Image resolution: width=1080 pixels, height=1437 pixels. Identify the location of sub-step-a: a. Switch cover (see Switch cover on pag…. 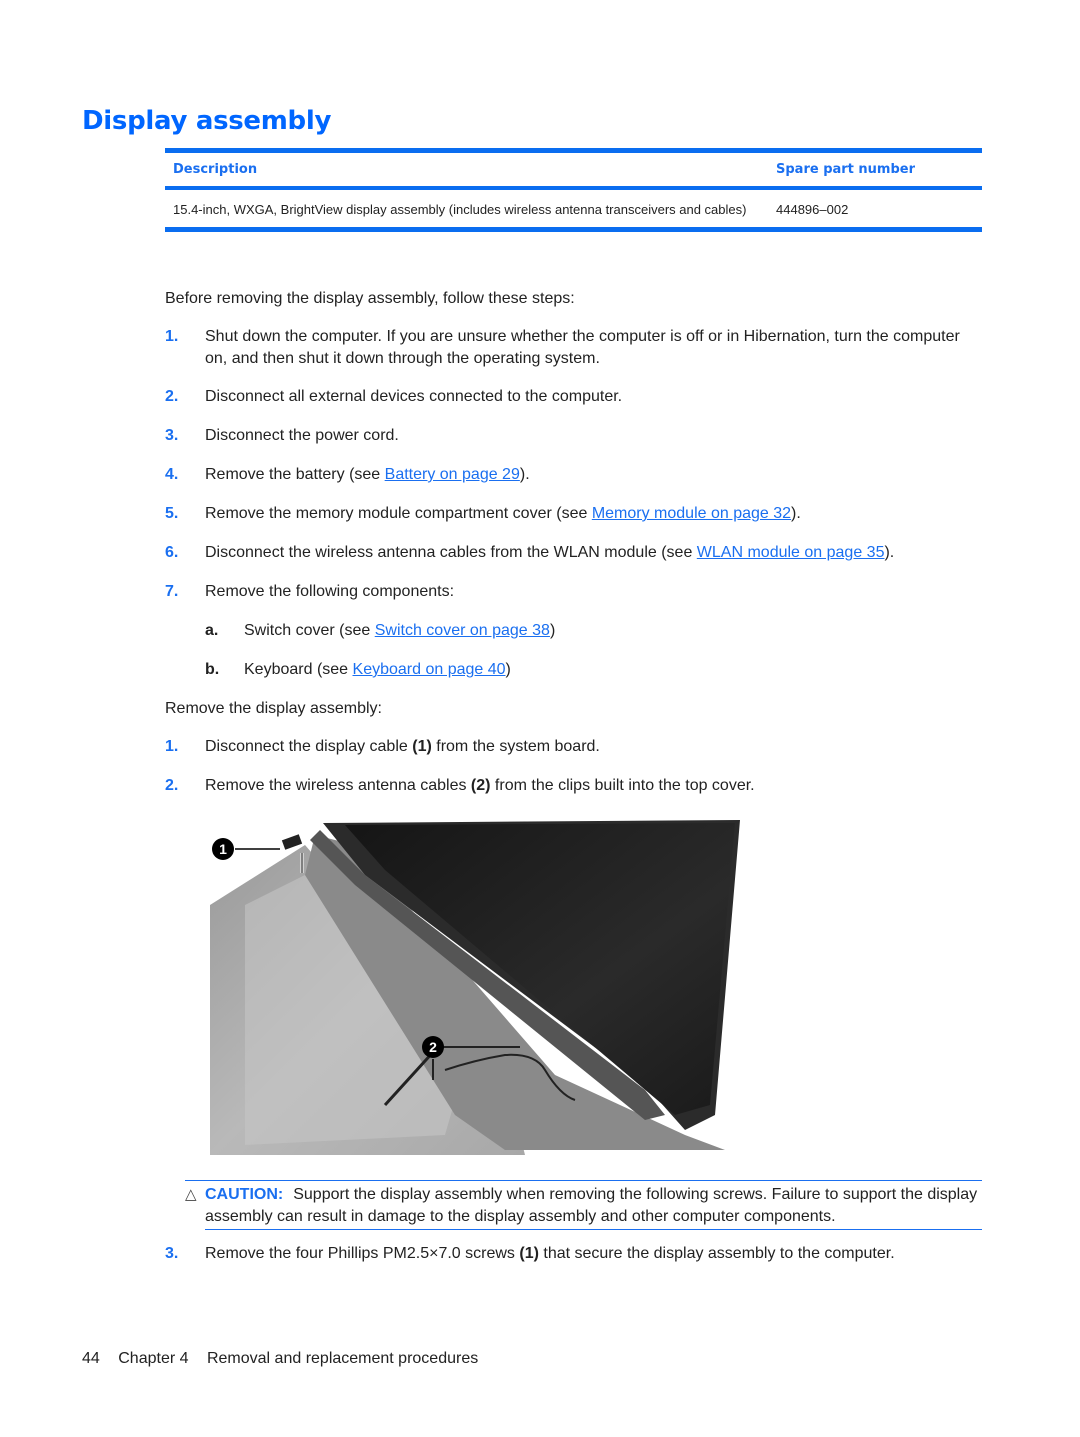
(380, 631).